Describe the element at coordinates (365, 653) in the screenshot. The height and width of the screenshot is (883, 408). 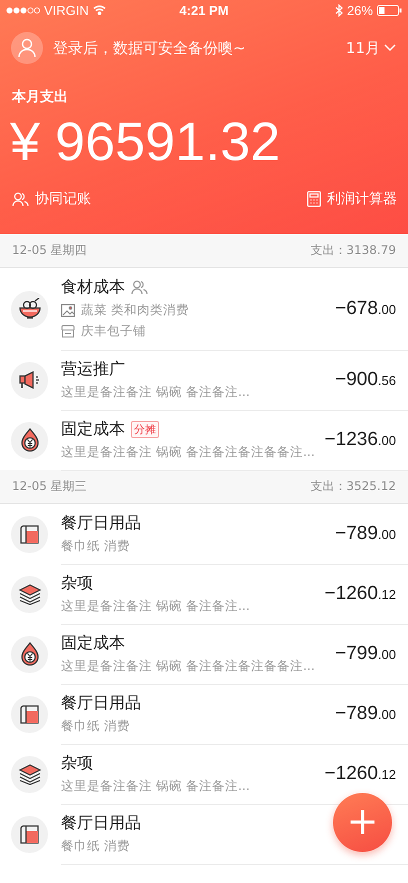
I see `amount-text: −799.00` at that location.